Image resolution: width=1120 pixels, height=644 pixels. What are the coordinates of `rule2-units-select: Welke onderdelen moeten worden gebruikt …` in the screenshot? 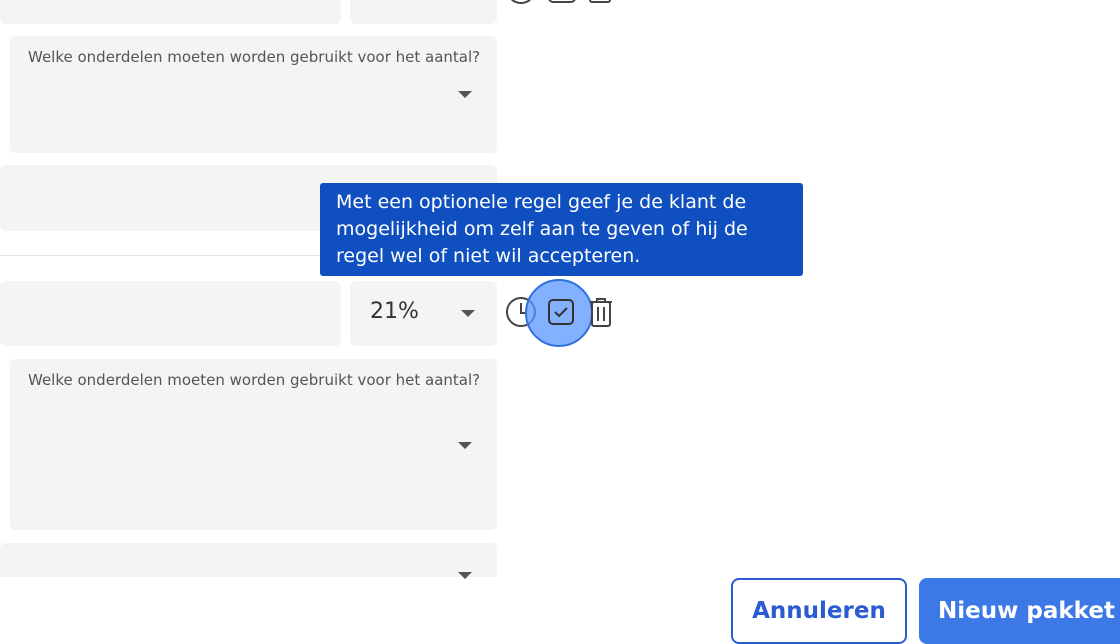 It's located at (253, 444).